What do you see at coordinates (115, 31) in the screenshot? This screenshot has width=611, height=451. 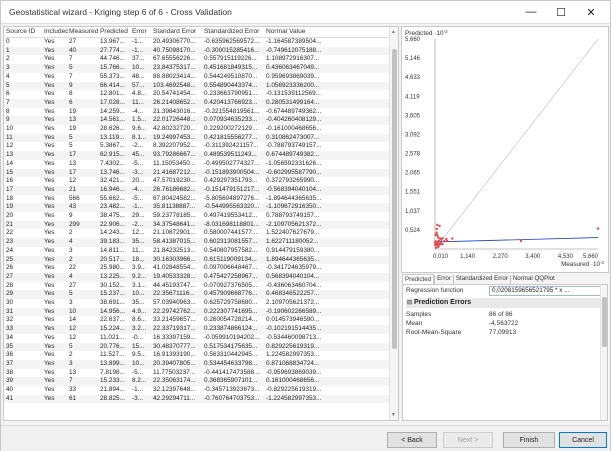 I see `column-header: Predicted` at bounding box center [115, 31].